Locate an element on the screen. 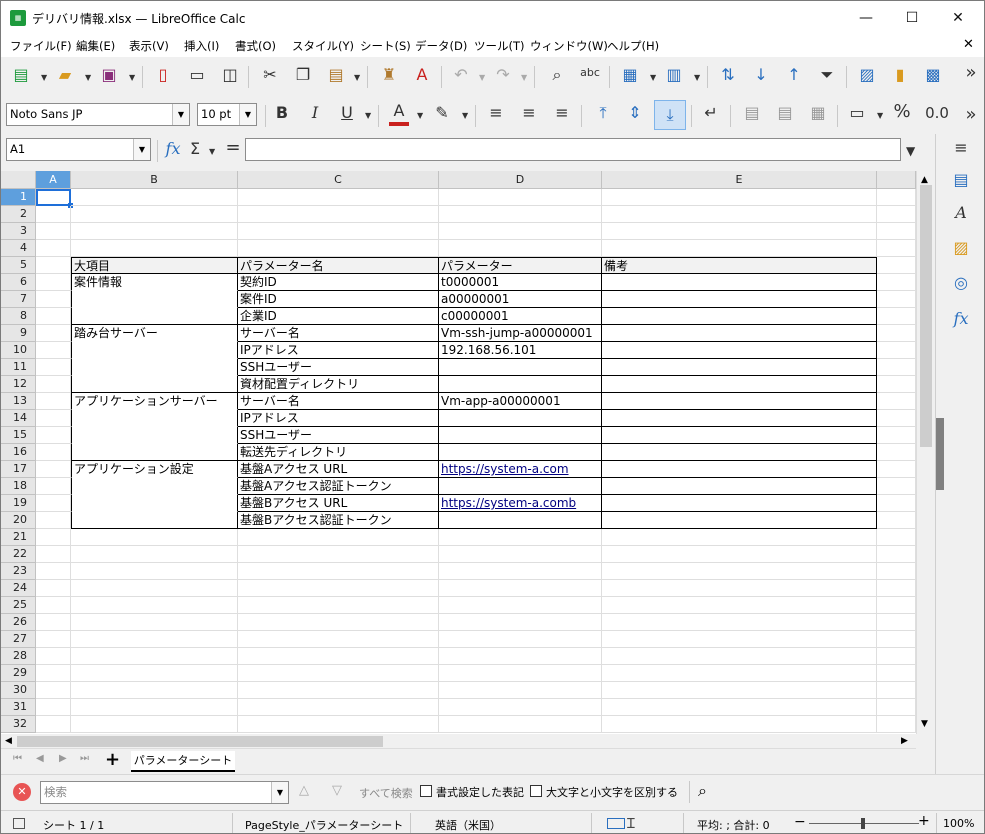 This screenshot has height=834, width=985. cell-d28 is located at coordinates (520, 656).